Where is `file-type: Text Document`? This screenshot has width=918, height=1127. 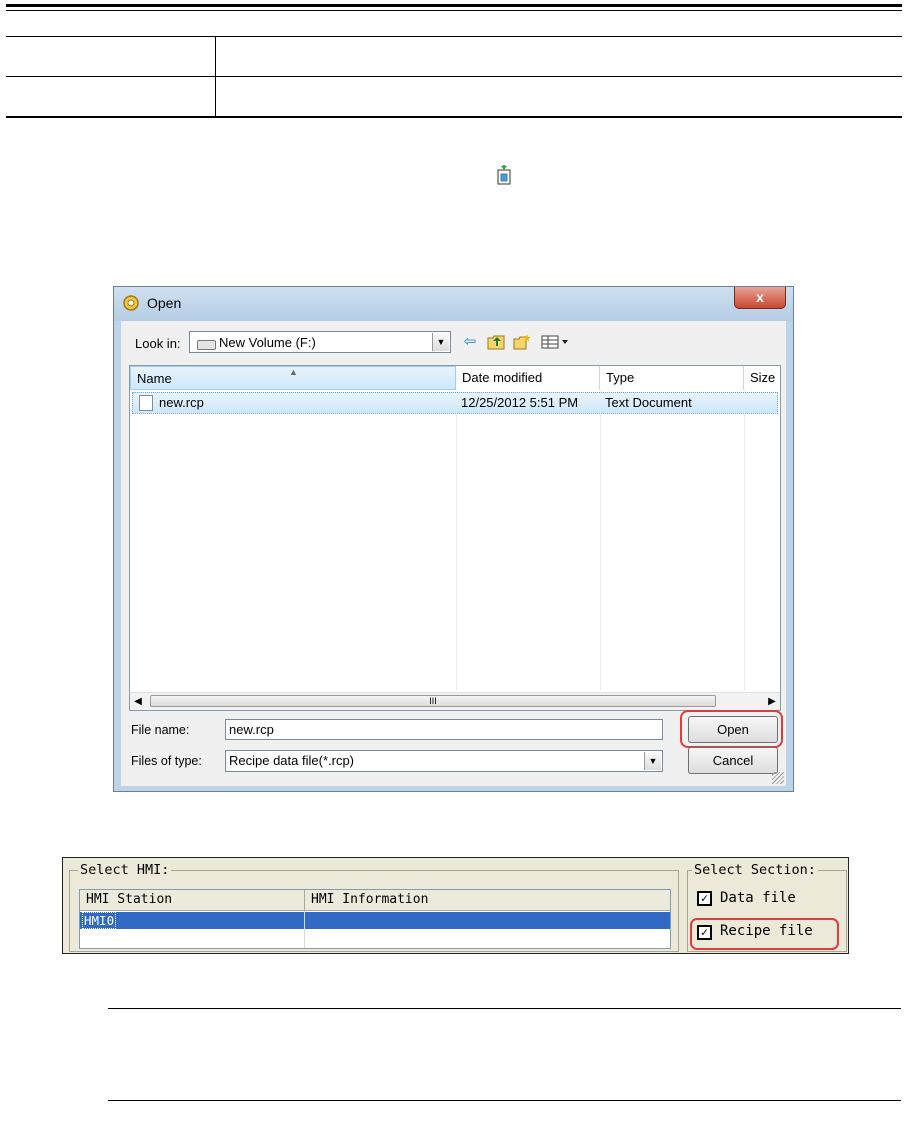 file-type: Text Document is located at coordinates (648, 402).